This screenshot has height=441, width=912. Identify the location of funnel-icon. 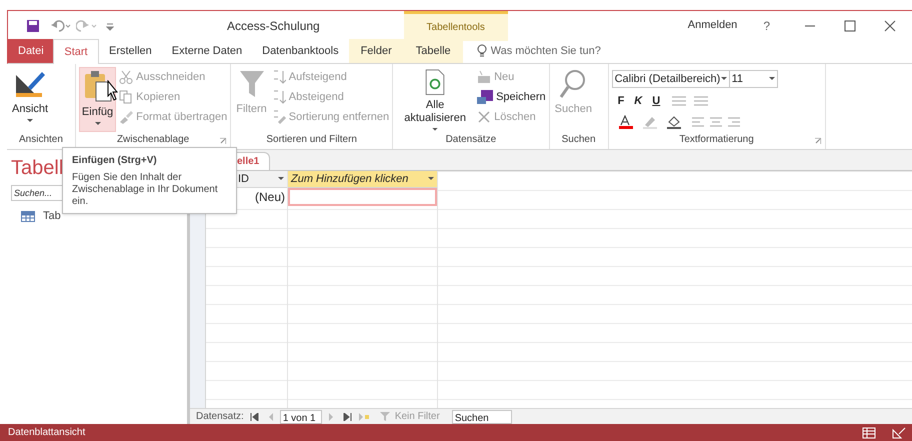
(251, 84).